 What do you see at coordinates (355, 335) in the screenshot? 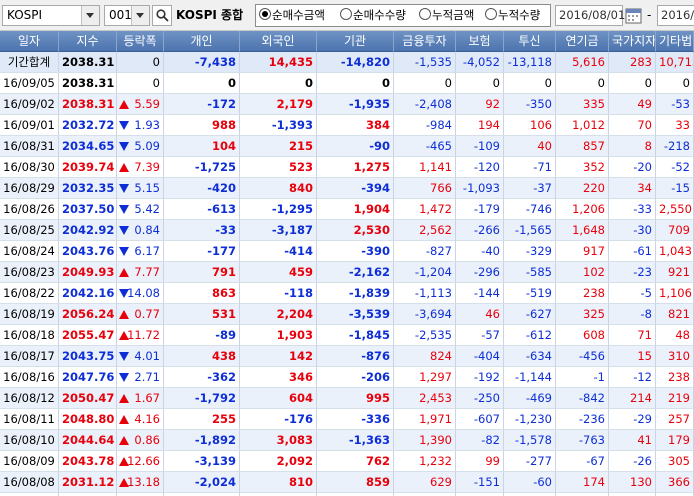
I see `cell-institution: -1,845` at bounding box center [355, 335].